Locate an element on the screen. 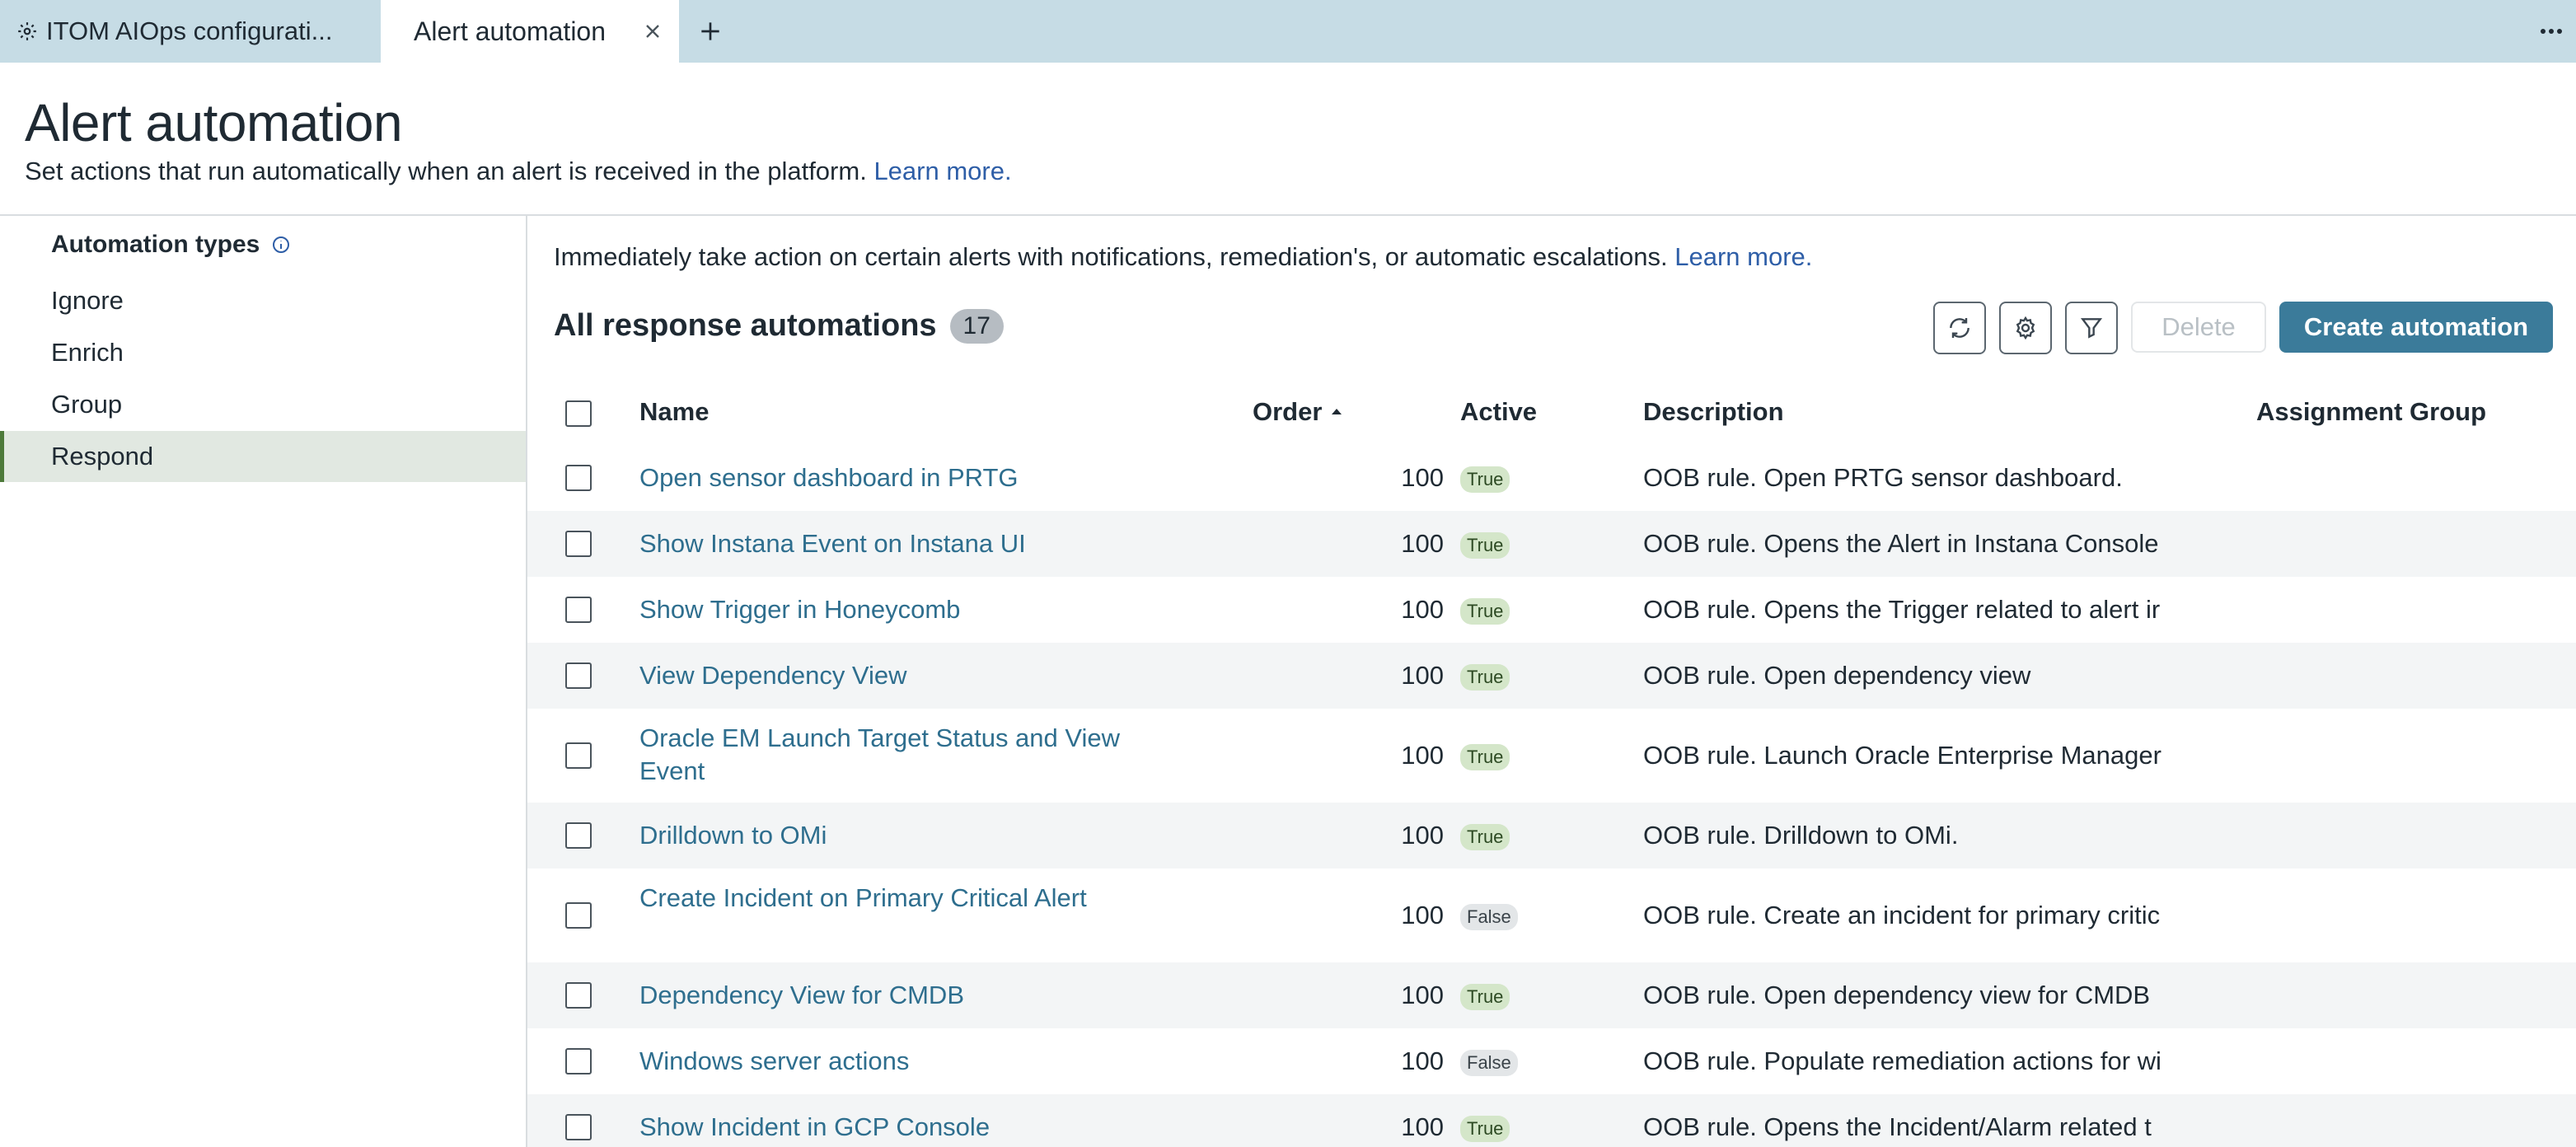  sidebar-item-group: Group is located at coordinates (263, 404).